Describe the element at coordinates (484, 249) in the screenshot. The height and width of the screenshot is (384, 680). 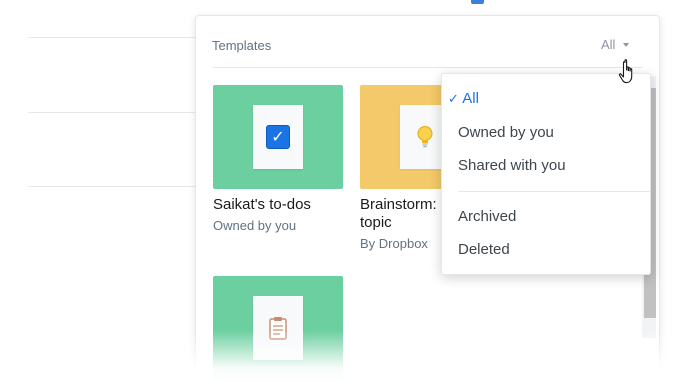
I see `menu-item-deleted: Deleted` at that location.